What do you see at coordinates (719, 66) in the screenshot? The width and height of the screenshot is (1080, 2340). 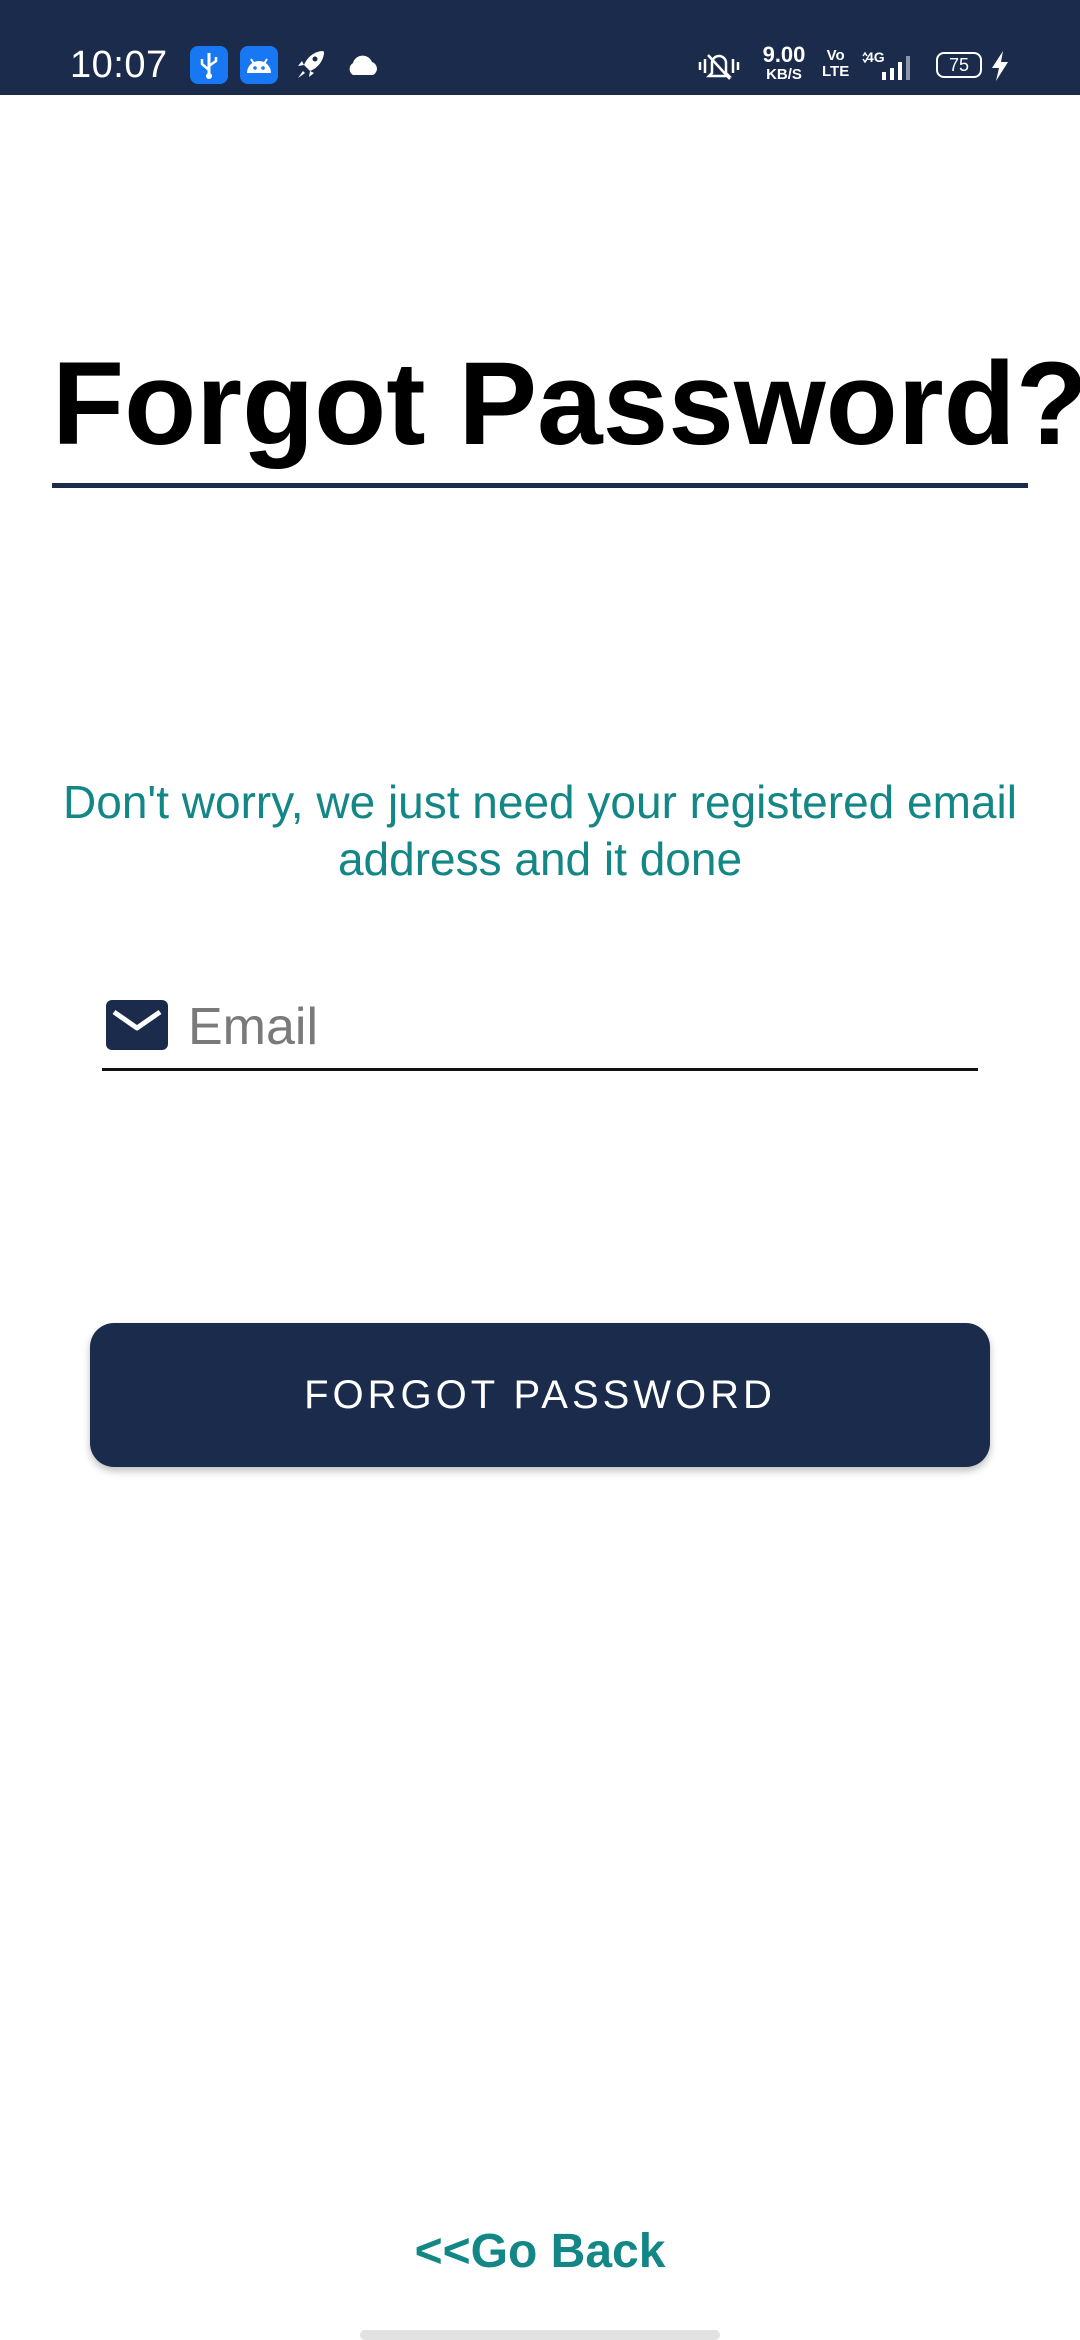 I see `vibrate-silent-icon` at bounding box center [719, 66].